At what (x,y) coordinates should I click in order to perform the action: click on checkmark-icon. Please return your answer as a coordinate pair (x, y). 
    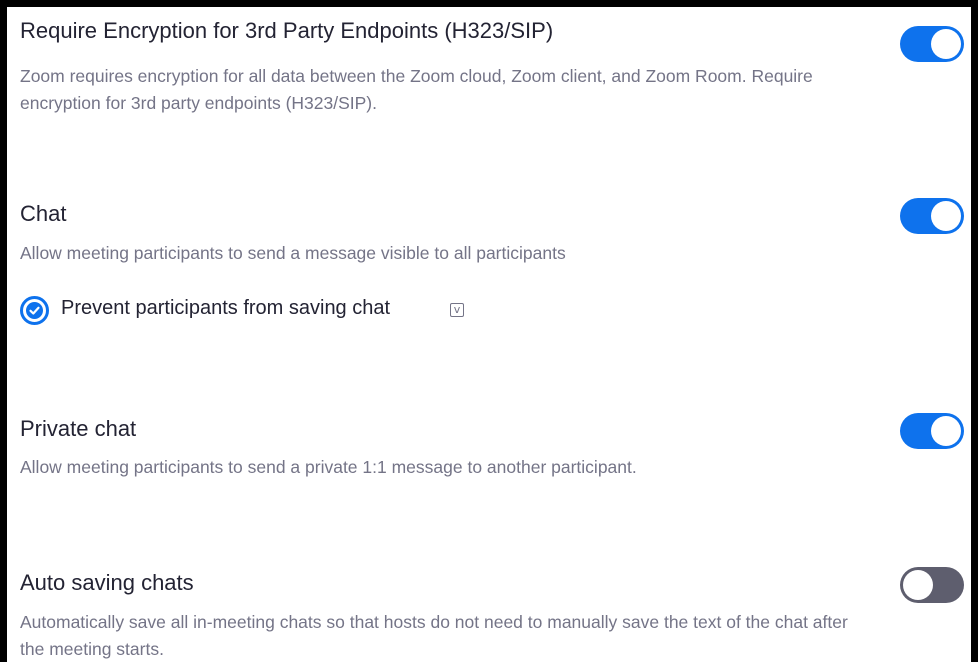
    Looking at the image, I should click on (34, 310).